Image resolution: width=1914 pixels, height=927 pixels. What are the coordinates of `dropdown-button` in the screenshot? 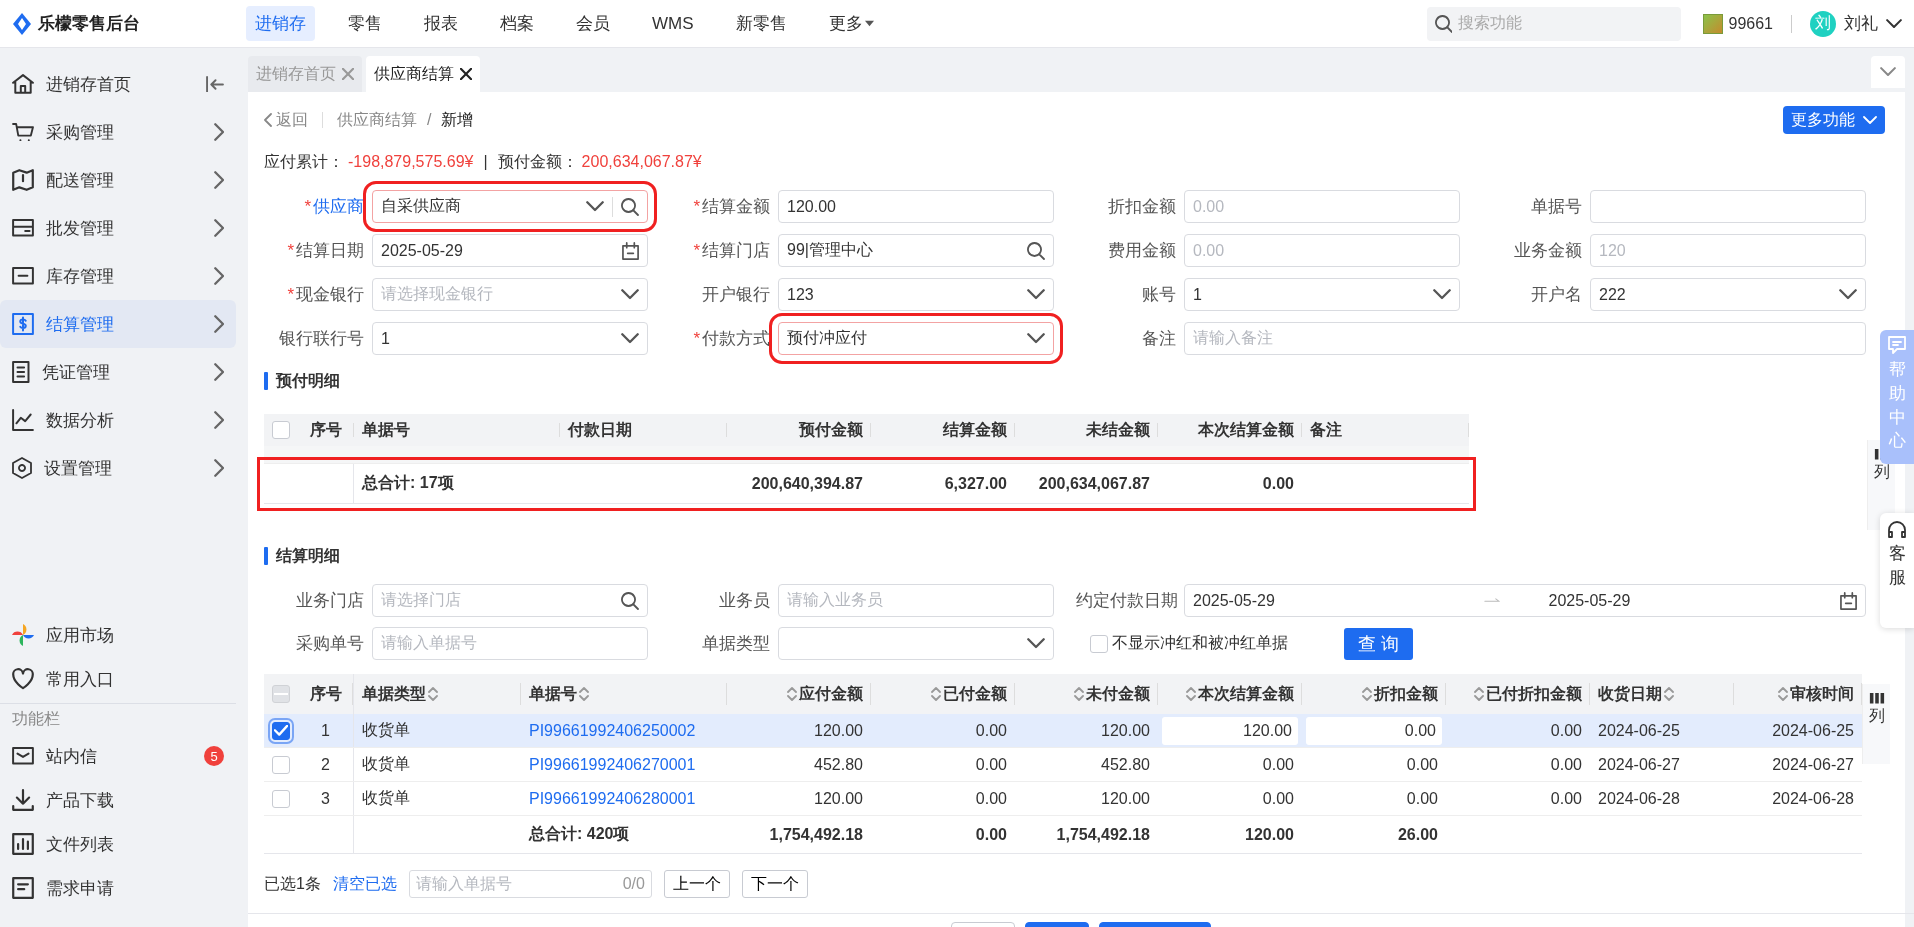 It's located at (1888, 72).